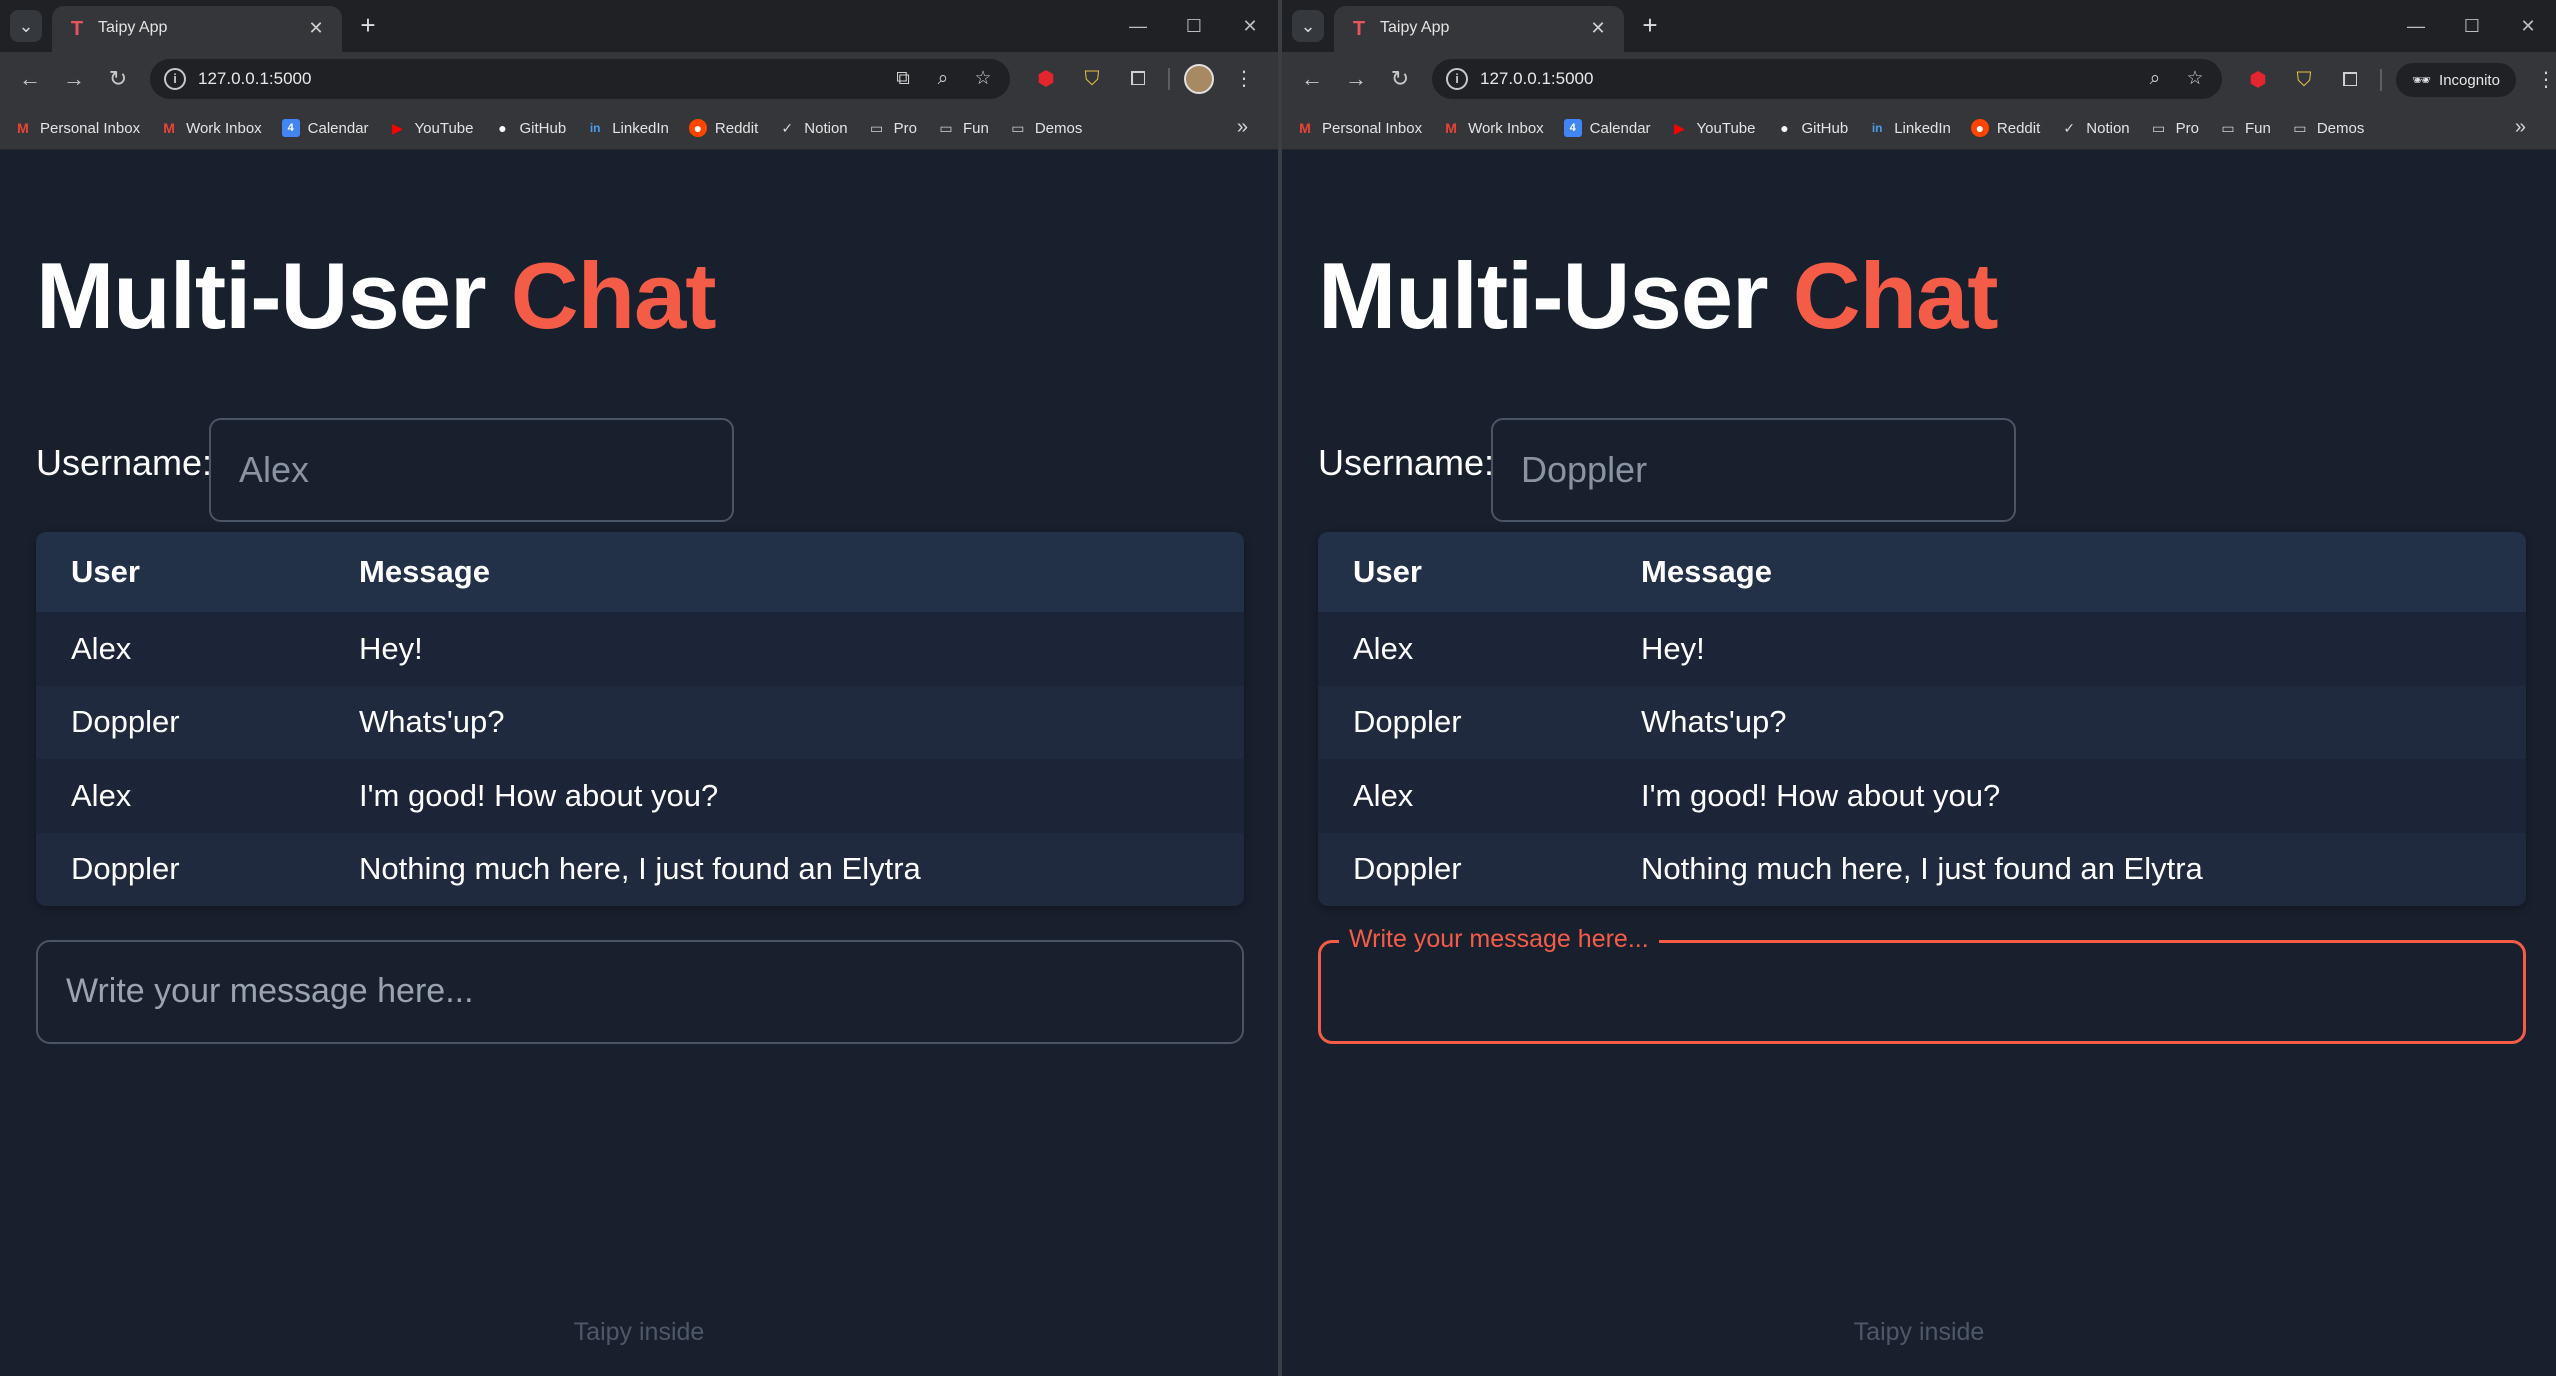  I want to click on cast-icon: ⧉, so click(903, 79).